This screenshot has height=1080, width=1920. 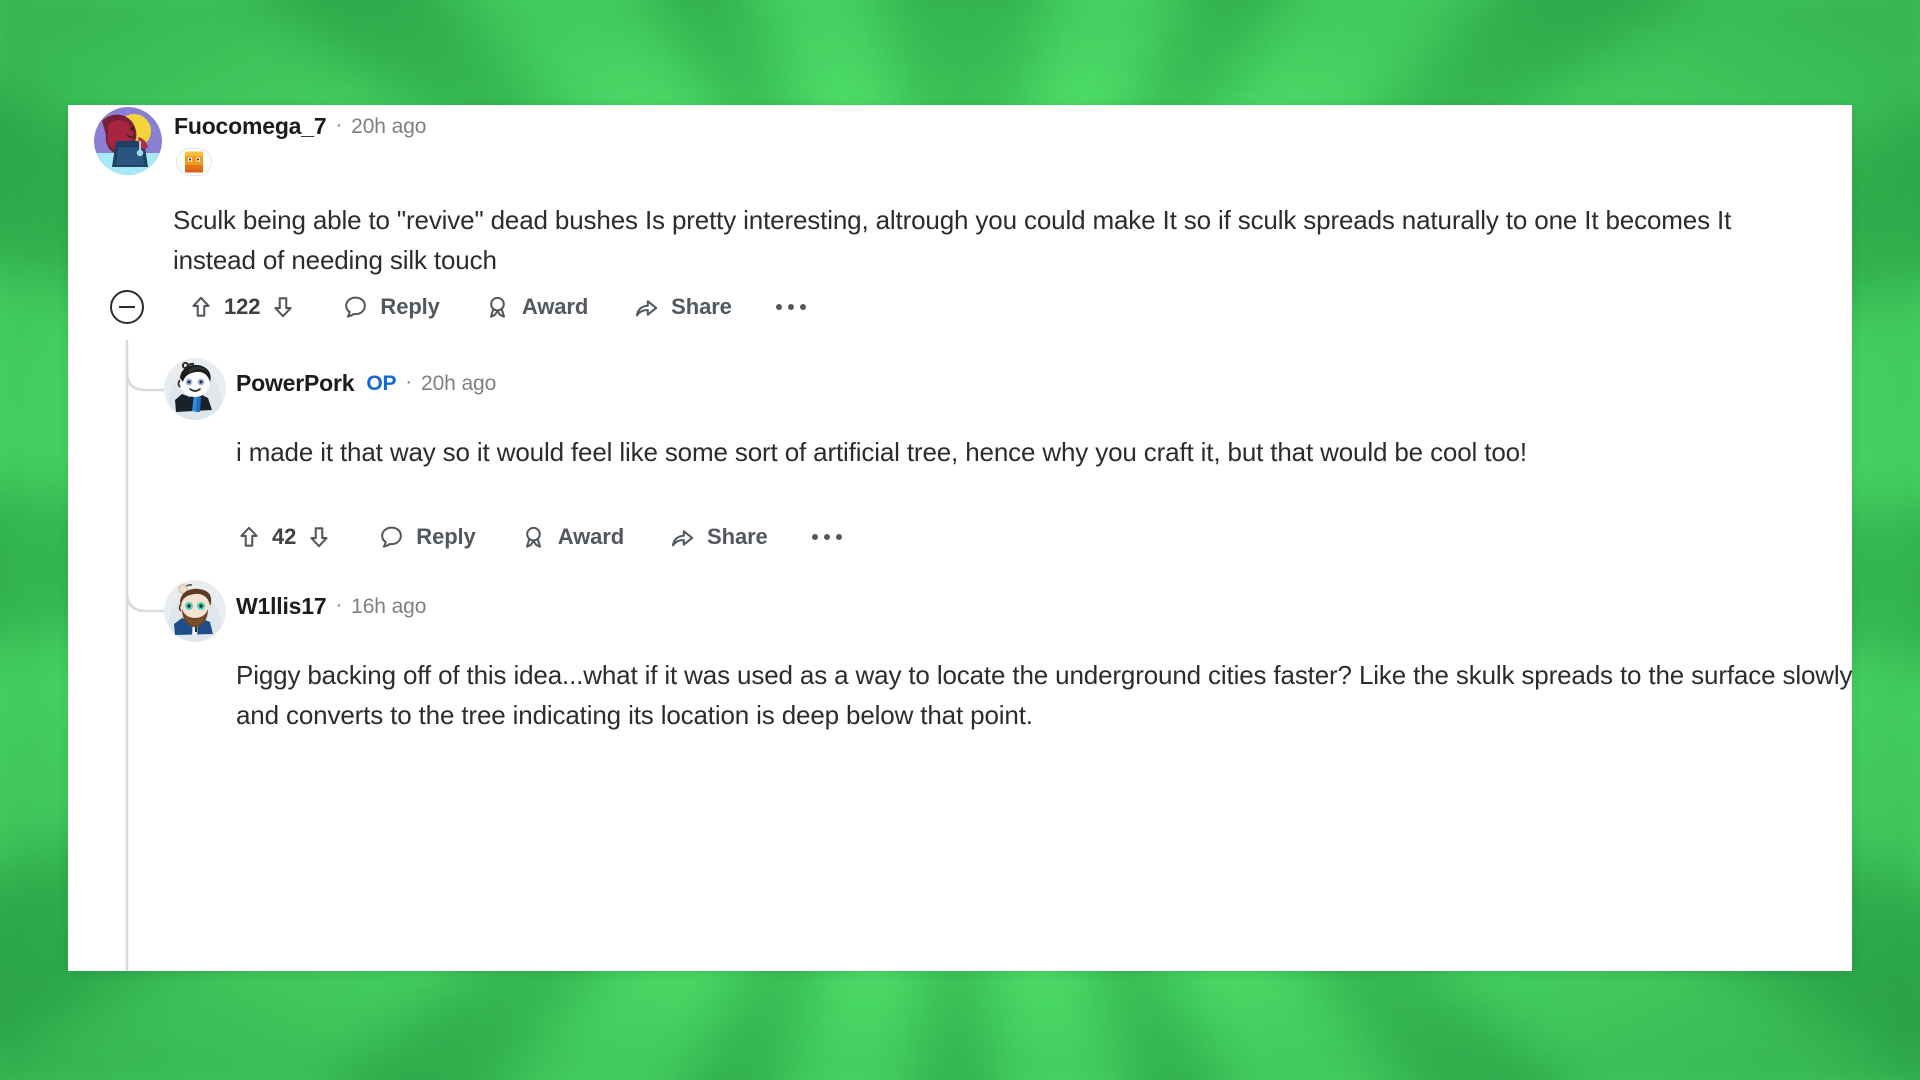 What do you see at coordinates (381, 383) in the screenshot?
I see `op-badge: OP` at bounding box center [381, 383].